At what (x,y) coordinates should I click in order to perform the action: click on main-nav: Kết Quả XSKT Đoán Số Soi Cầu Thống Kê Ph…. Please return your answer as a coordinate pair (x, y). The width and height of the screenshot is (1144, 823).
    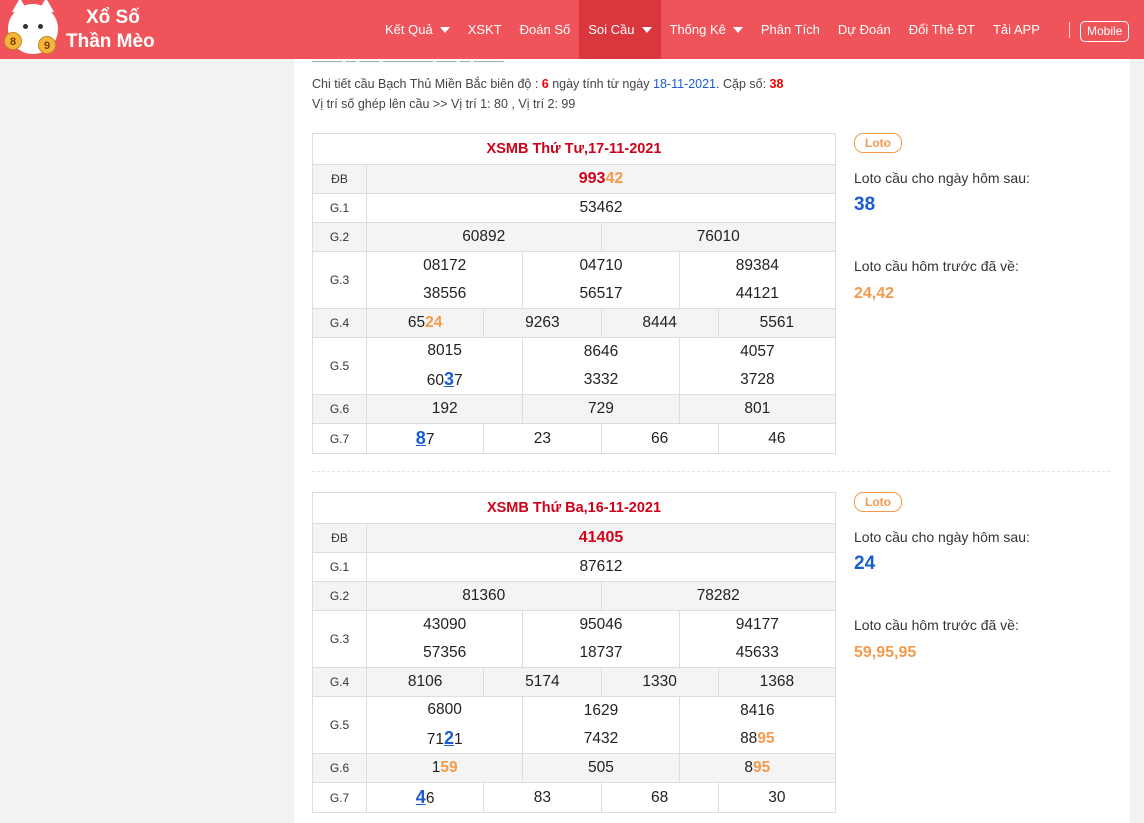
    Looking at the image, I should click on (730, 29).